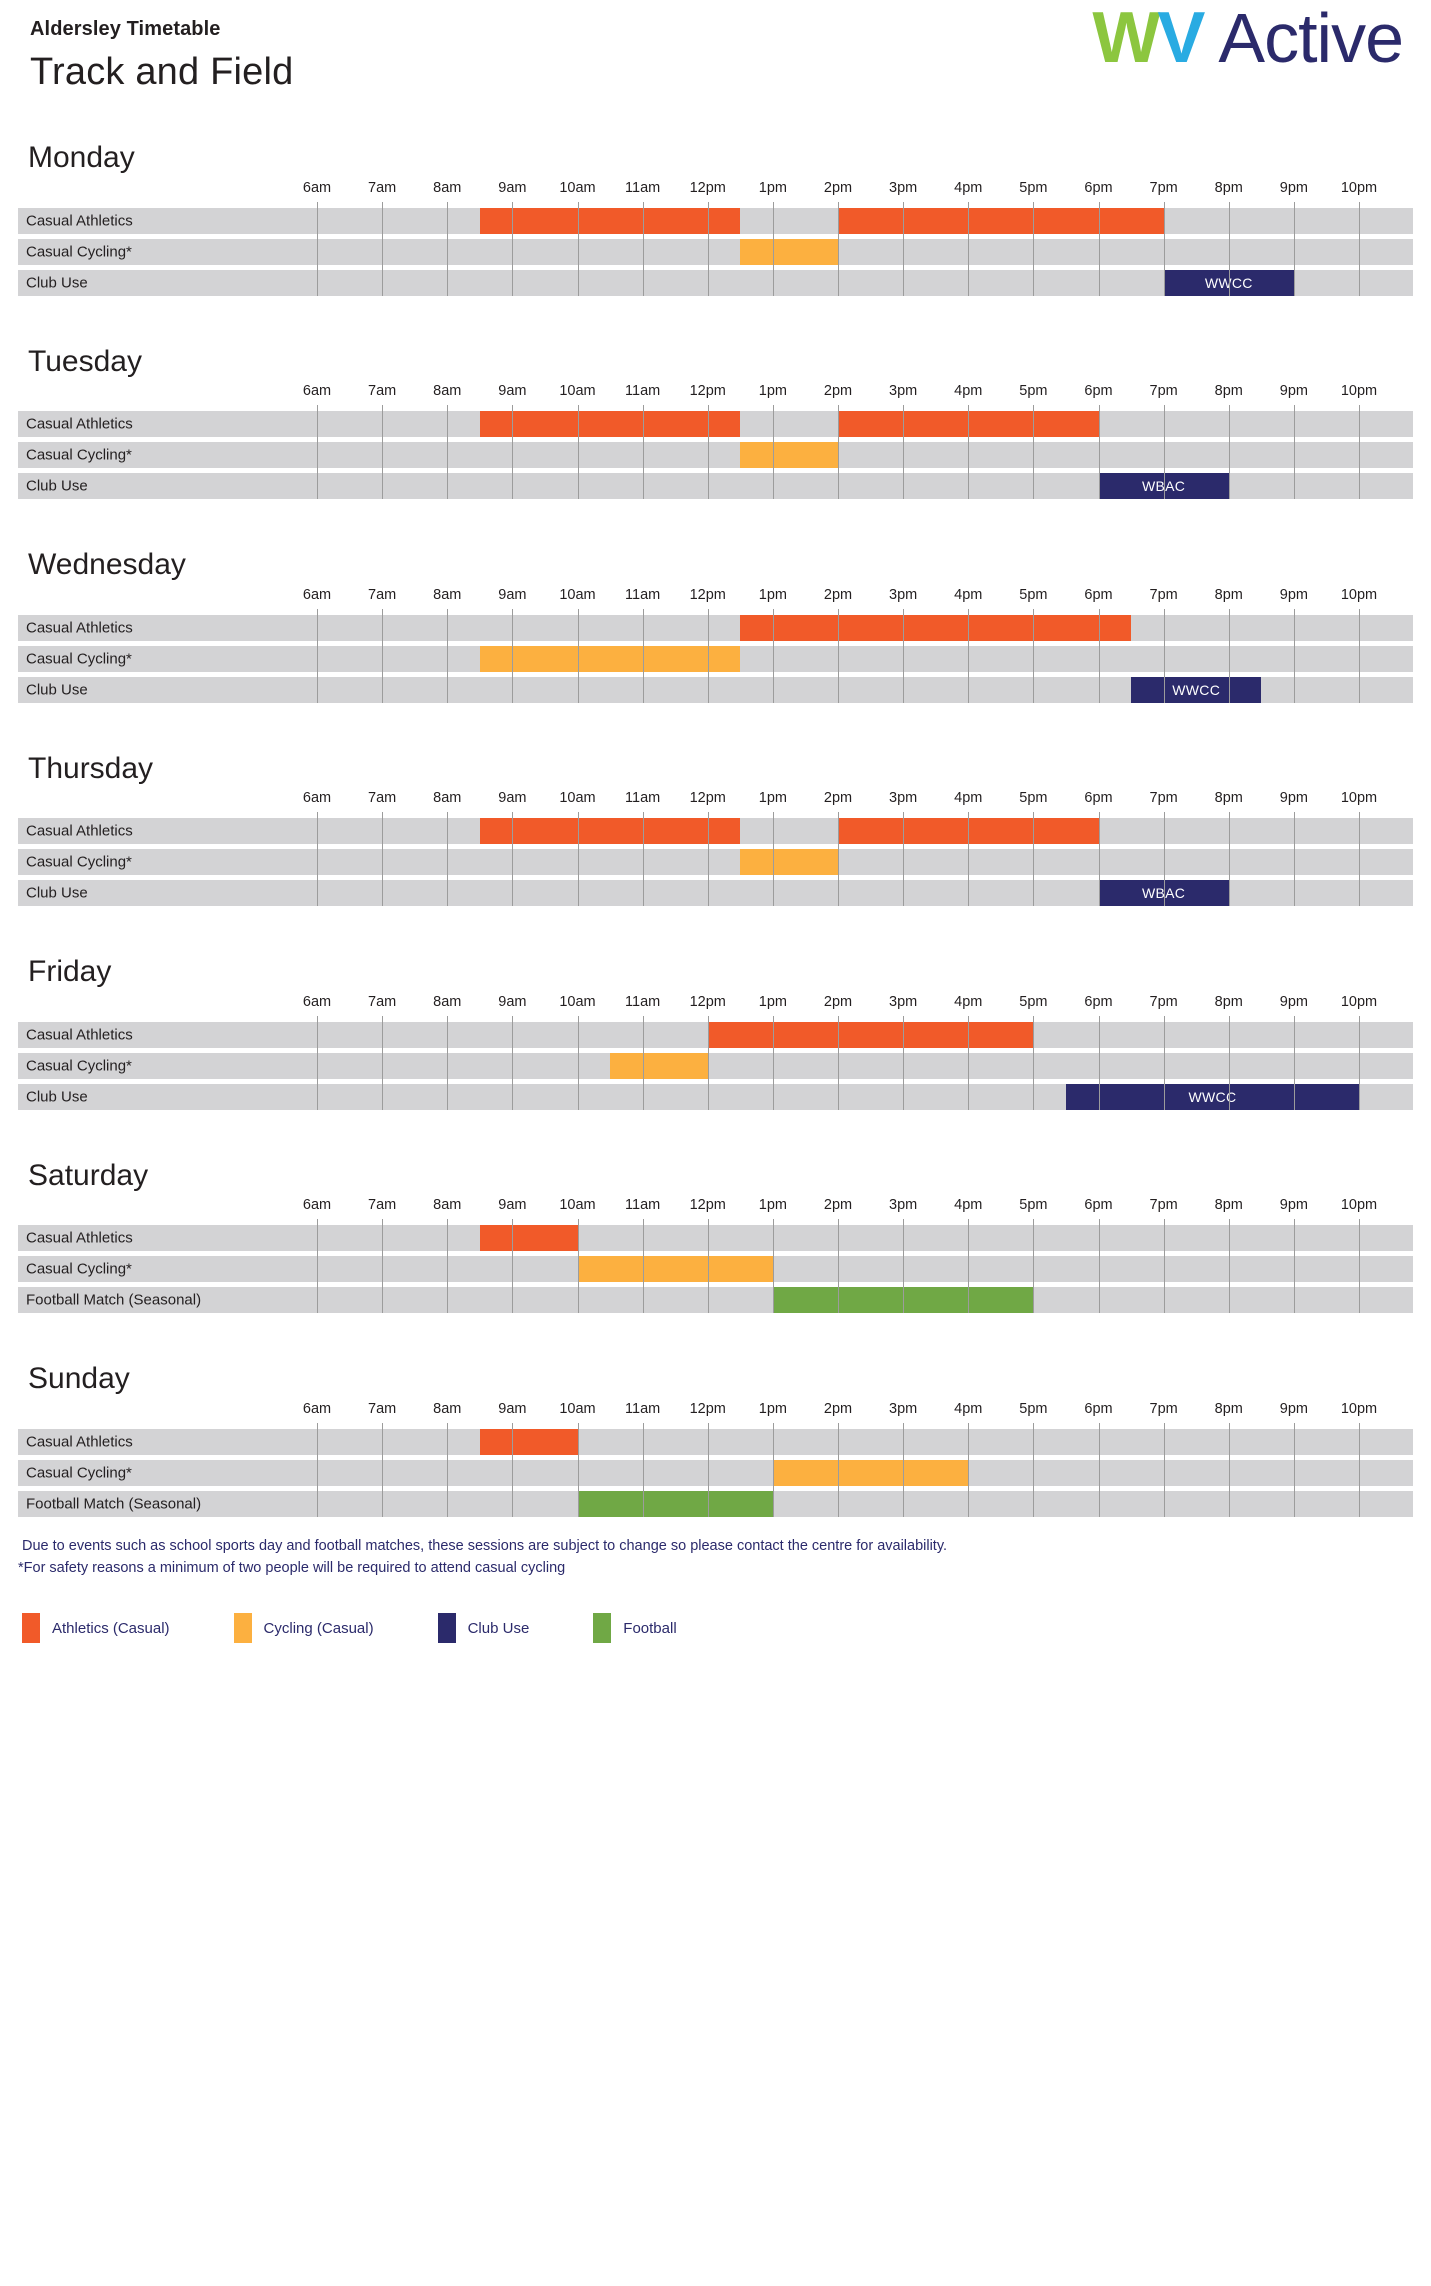 This screenshot has width=1431, height=2286. I want to click on axis-tick-label: 2pm, so click(838, 391).